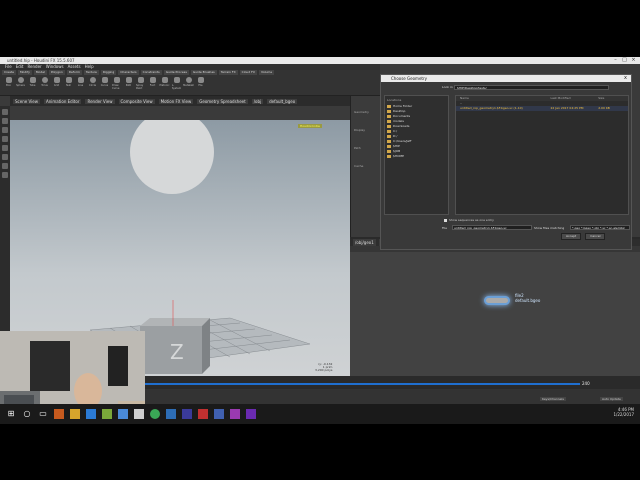  Describe the element at coordinates (228, 72) in the screenshot. I see `shelf-tab: Terrain FX` at that location.